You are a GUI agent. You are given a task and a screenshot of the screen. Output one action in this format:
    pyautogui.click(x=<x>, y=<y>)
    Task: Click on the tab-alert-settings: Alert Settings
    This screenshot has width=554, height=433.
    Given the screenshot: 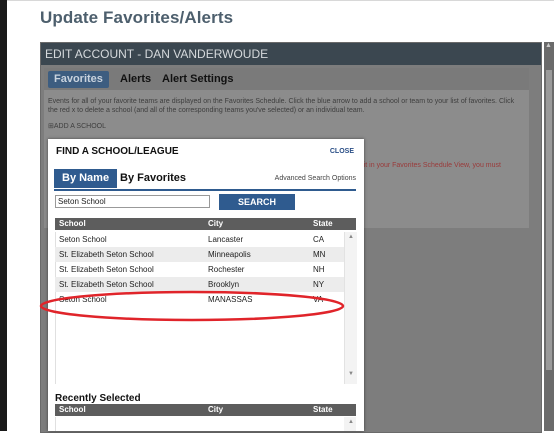 What is the action you would take?
    pyautogui.click(x=198, y=79)
    